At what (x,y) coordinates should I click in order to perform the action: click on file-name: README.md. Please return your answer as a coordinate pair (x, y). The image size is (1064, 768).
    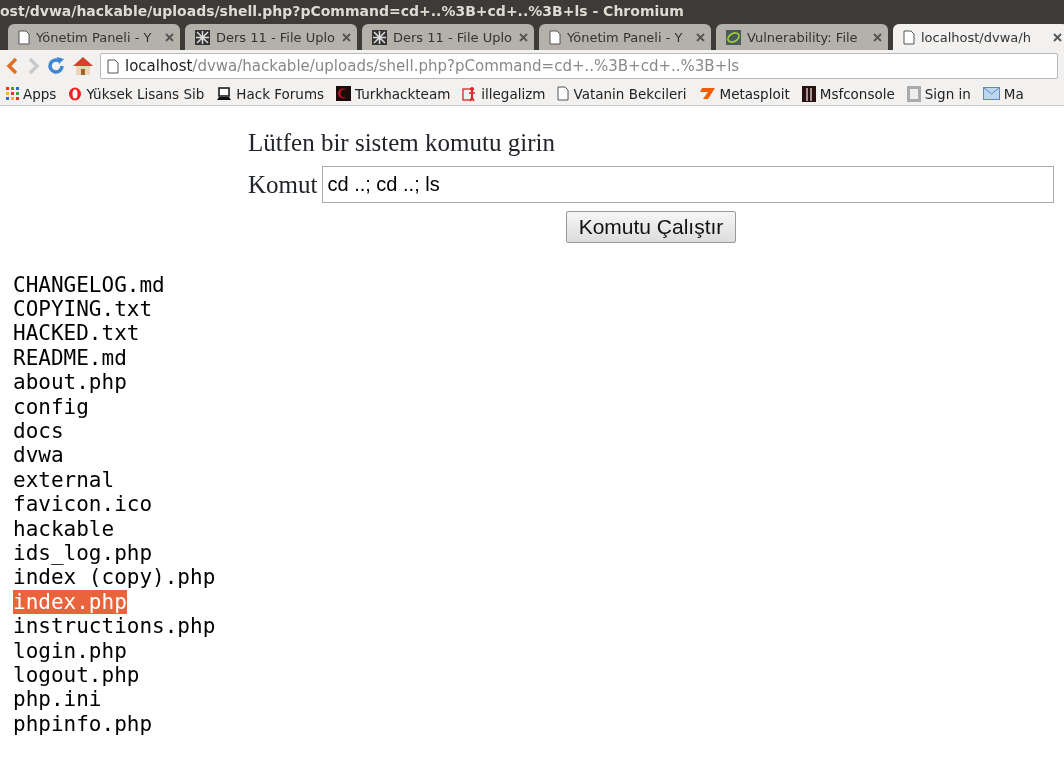
    Looking at the image, I should click on (70, 358).